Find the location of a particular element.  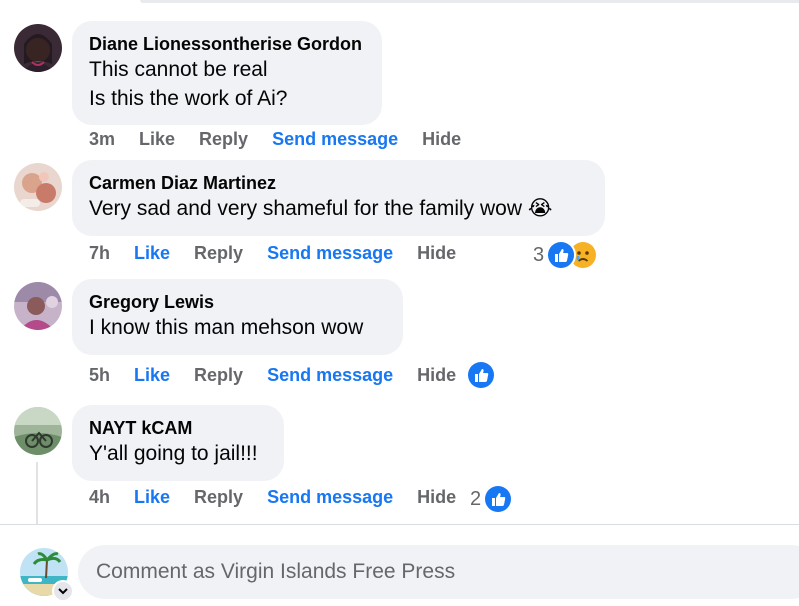

comment-timestamp: 4h is located at coordinates (99, 497).